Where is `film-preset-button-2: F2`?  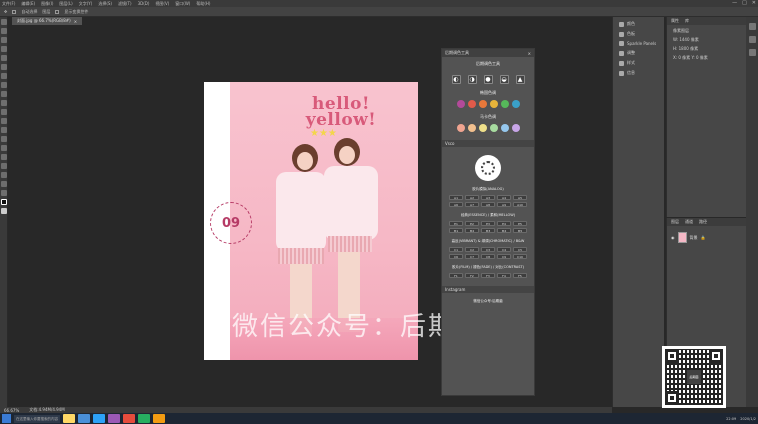
film-preset-button-2: F2 is located at coordinates (472, 275).